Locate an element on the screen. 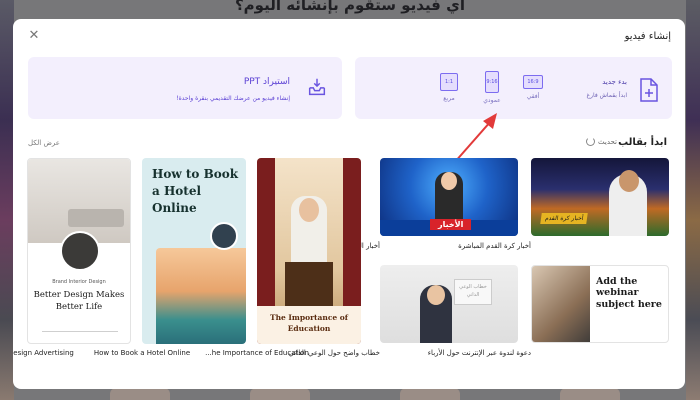  template-caption: ...he Importance of Education is located at coordinates (257, 353).